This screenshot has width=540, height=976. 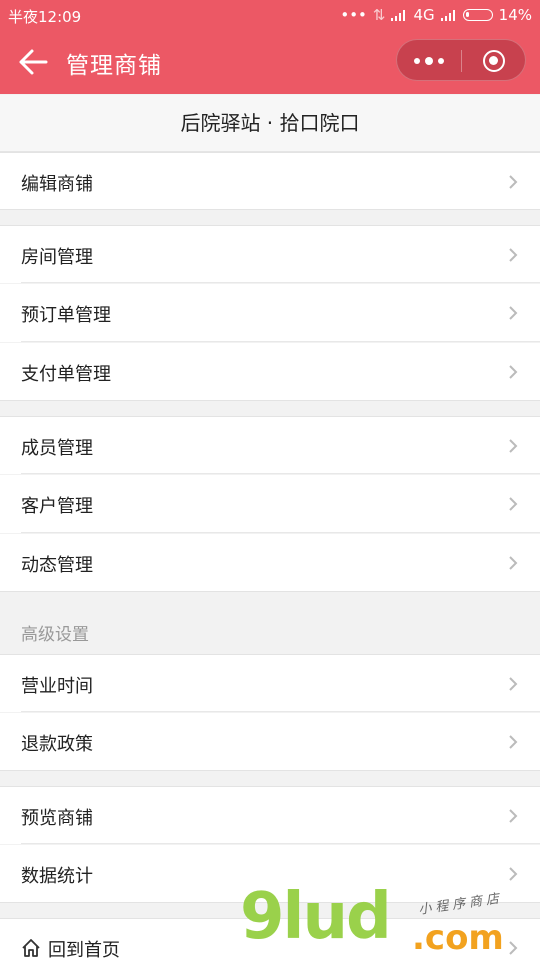 I want to click on watermark: 9lud 小程序商店 .com, so click(x=390, y=922).